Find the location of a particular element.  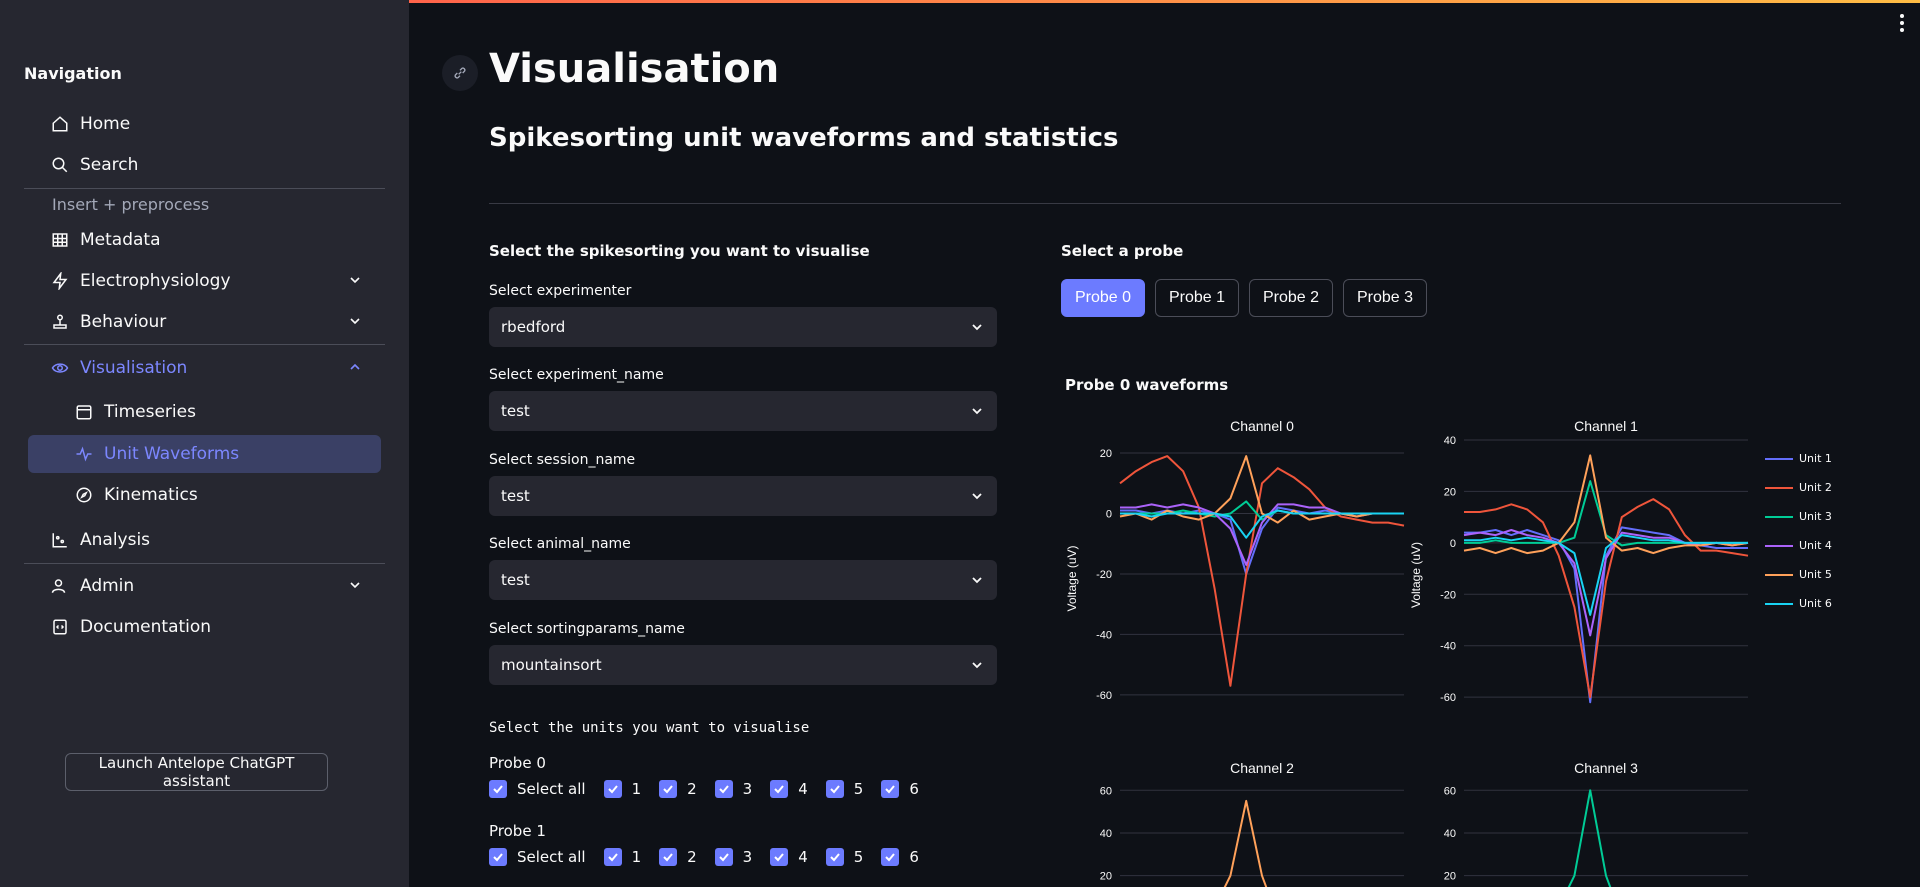

sidebar-item-home: Home is located at coordinates (204, 124).